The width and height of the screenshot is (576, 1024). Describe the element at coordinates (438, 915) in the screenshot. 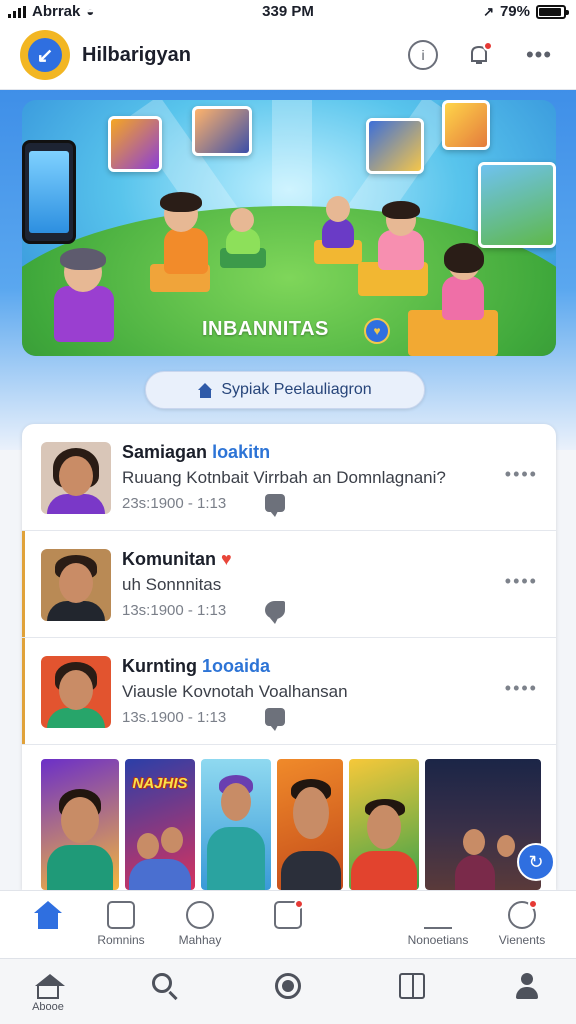

I see `stats-icon` at that location.